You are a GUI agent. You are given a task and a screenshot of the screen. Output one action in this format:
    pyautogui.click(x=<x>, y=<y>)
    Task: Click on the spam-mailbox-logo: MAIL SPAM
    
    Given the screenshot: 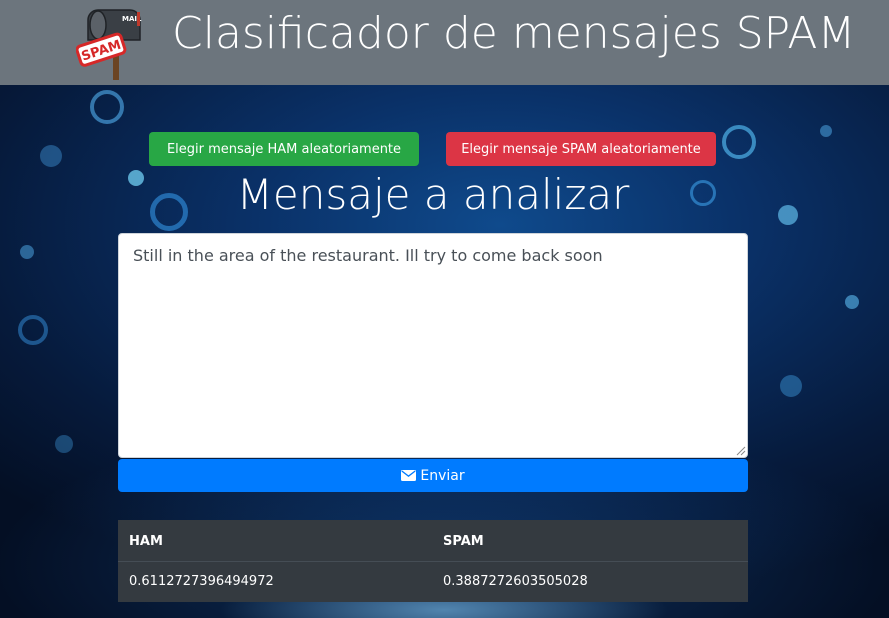 What is the action you would take?
    pyautogui.click(x=109, y=44)
    